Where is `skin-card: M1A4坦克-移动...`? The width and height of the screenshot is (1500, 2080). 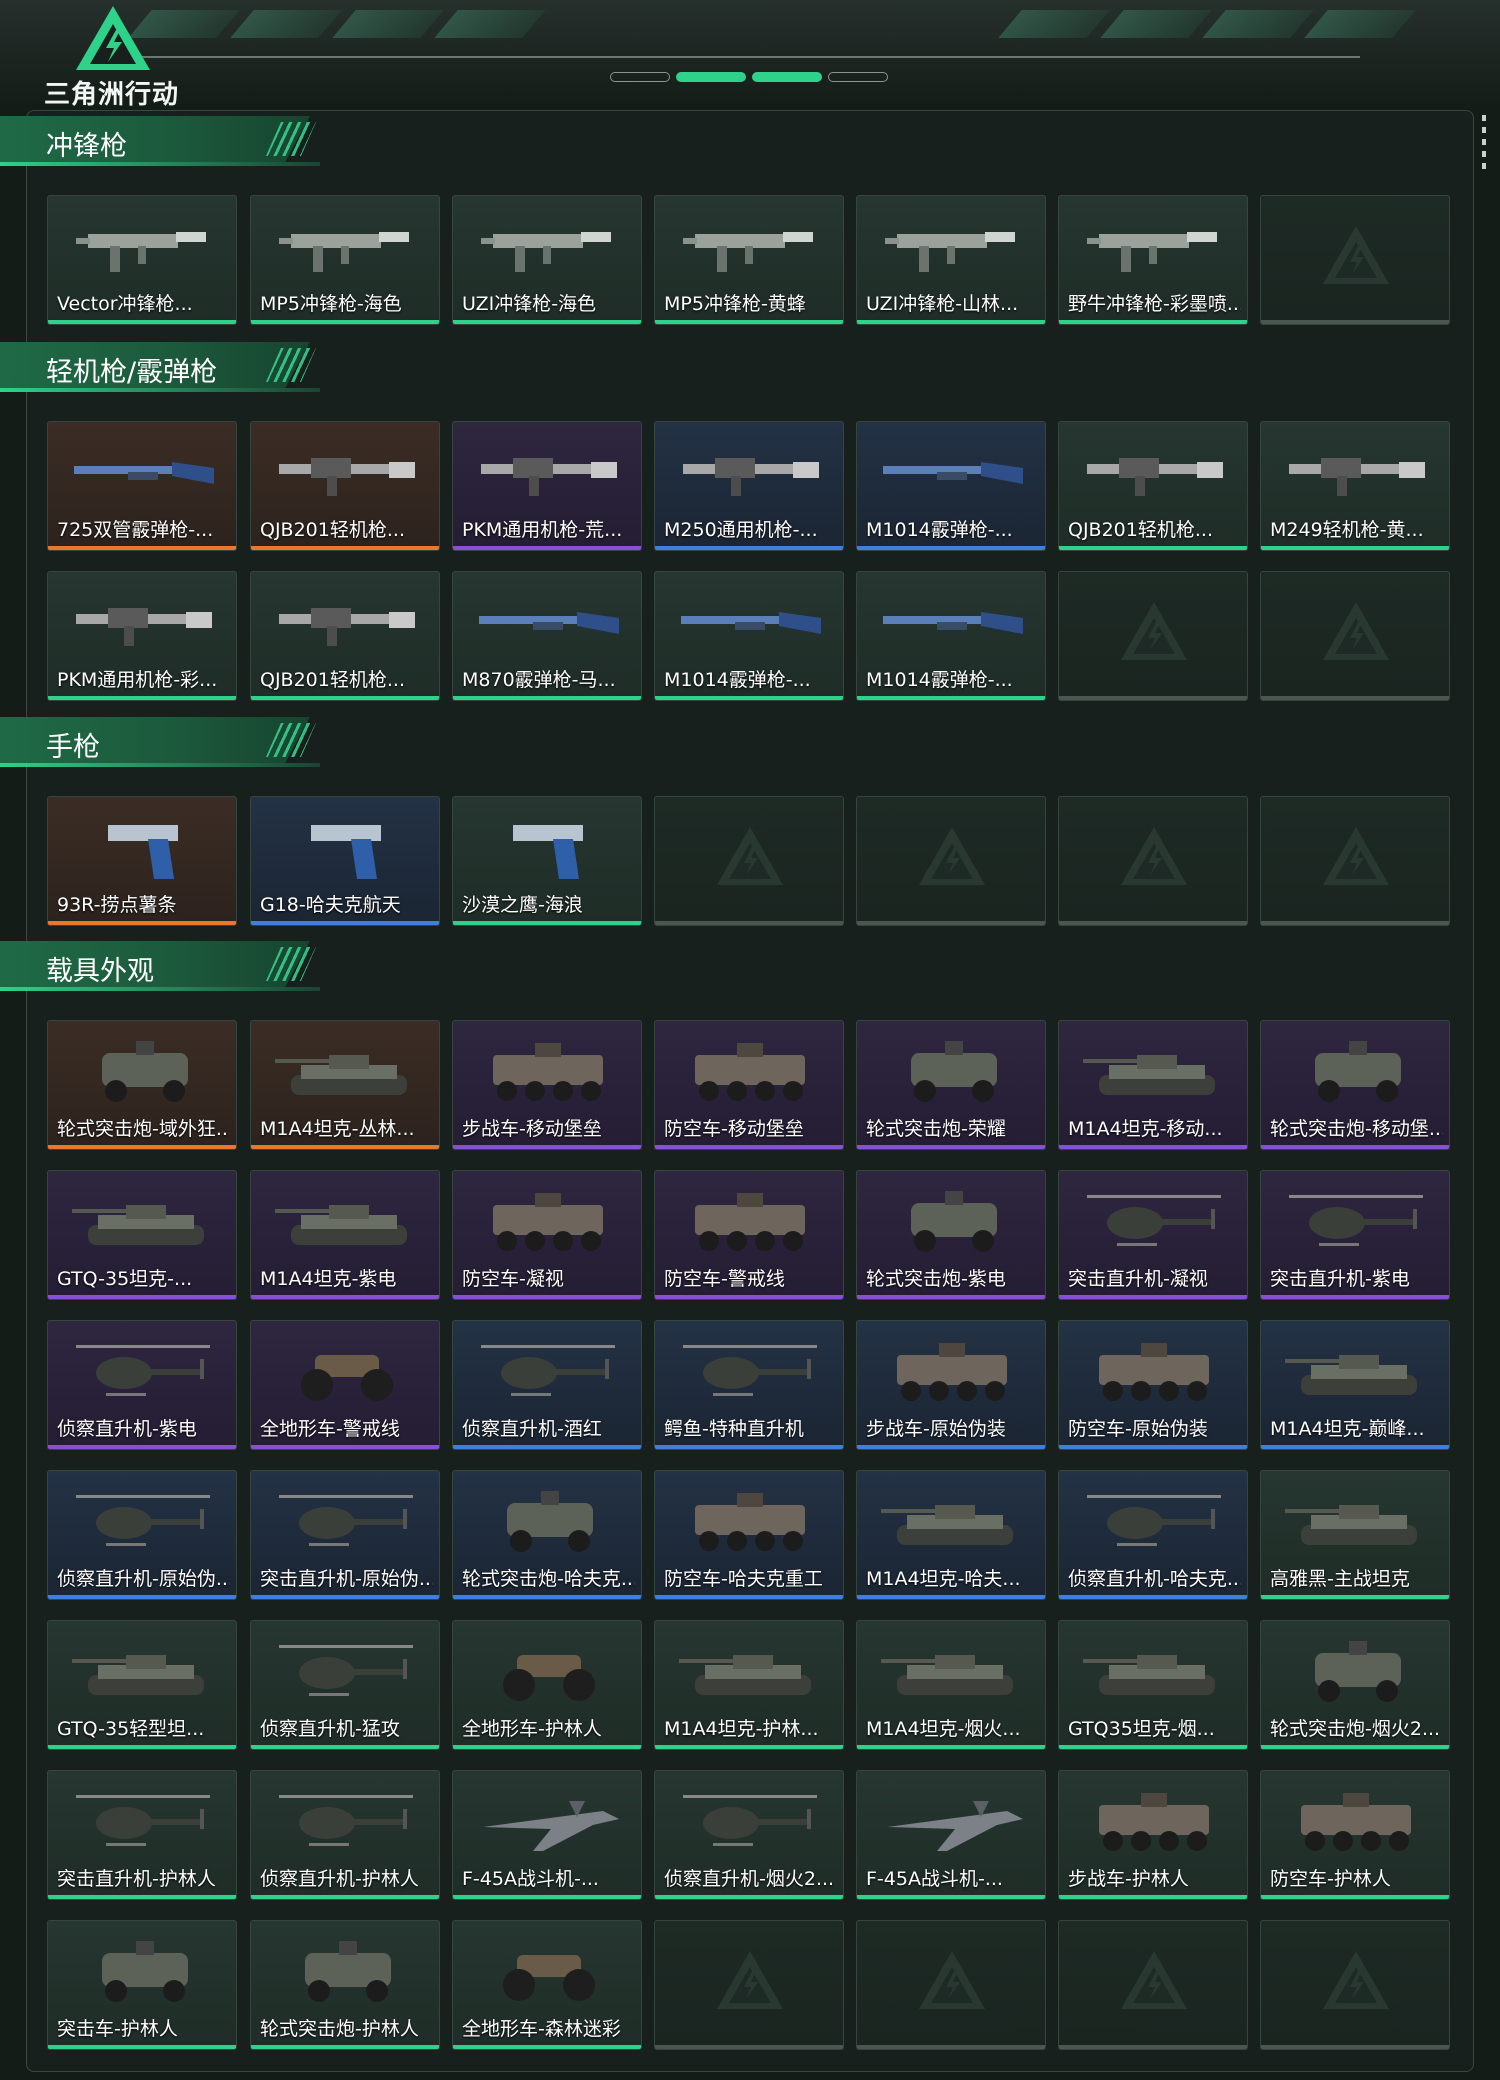
skin-card: M1A4坦克-移动... is located at coordinates (1153, 1085).